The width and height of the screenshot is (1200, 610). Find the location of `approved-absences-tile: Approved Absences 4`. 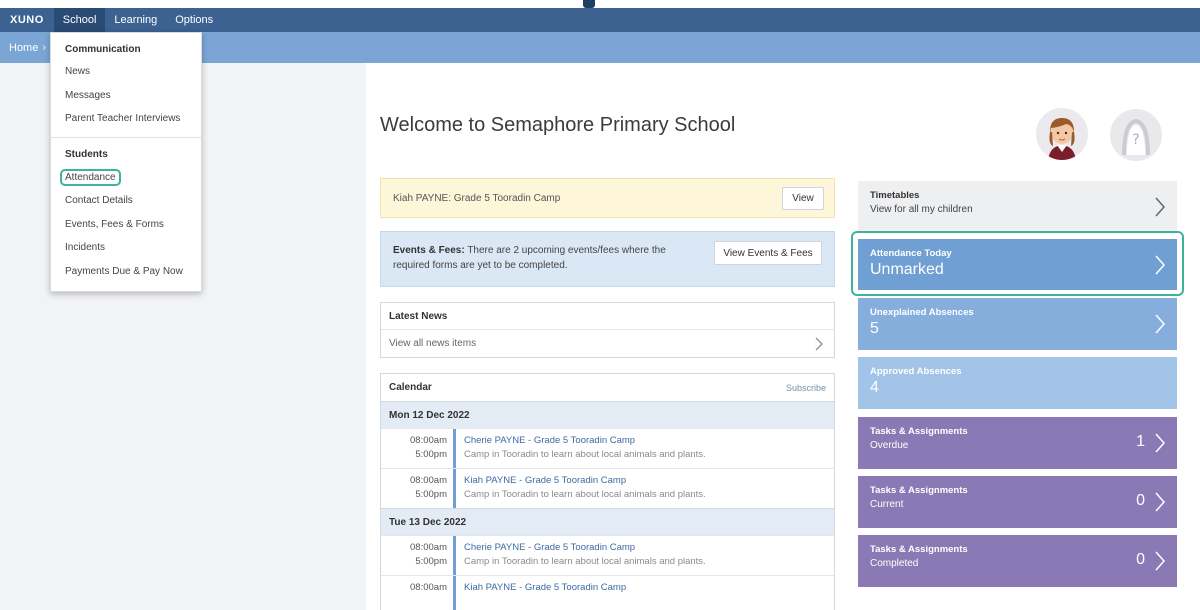

approved-absences-tile: Approved Absences 4 is located at coordinates (1017, 383).